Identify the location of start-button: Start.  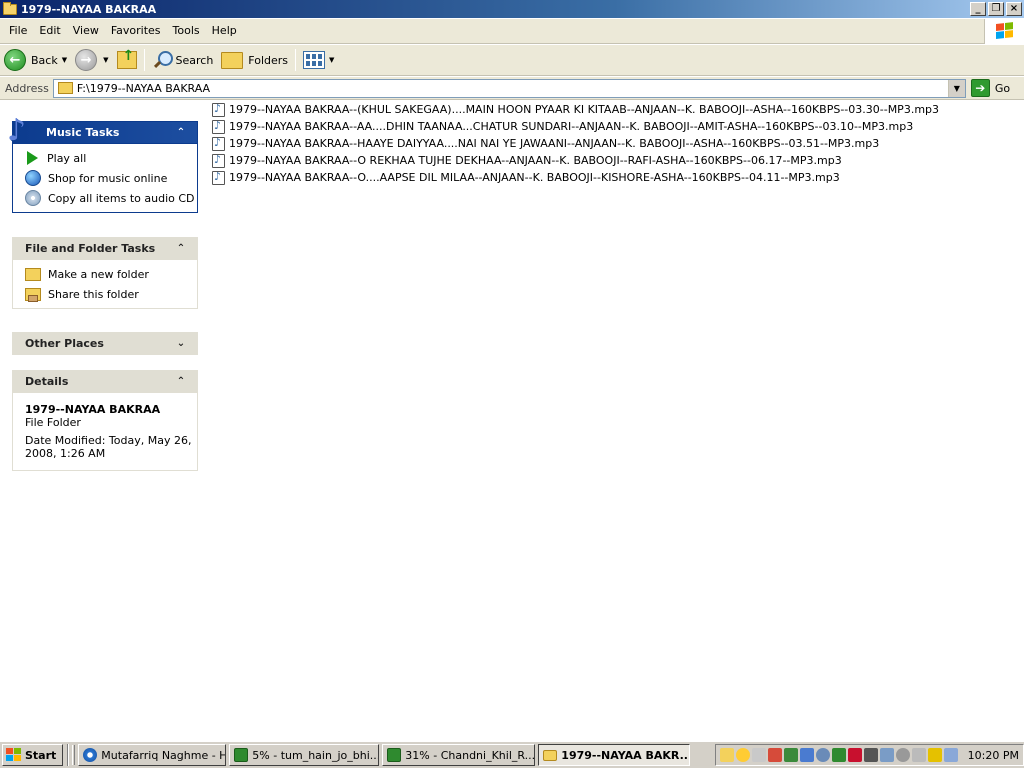
(33, 755).